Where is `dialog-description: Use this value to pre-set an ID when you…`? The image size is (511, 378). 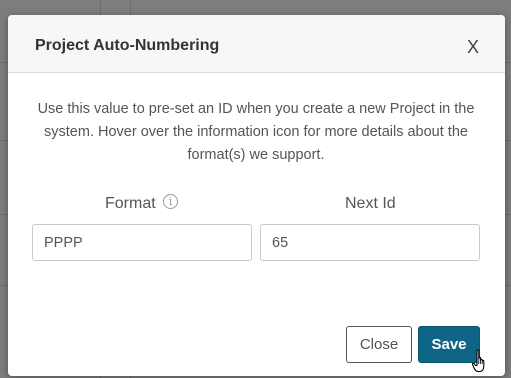
dialog-description: Use this value to pre-set an ID when you… is located at coordinates (256, 132).